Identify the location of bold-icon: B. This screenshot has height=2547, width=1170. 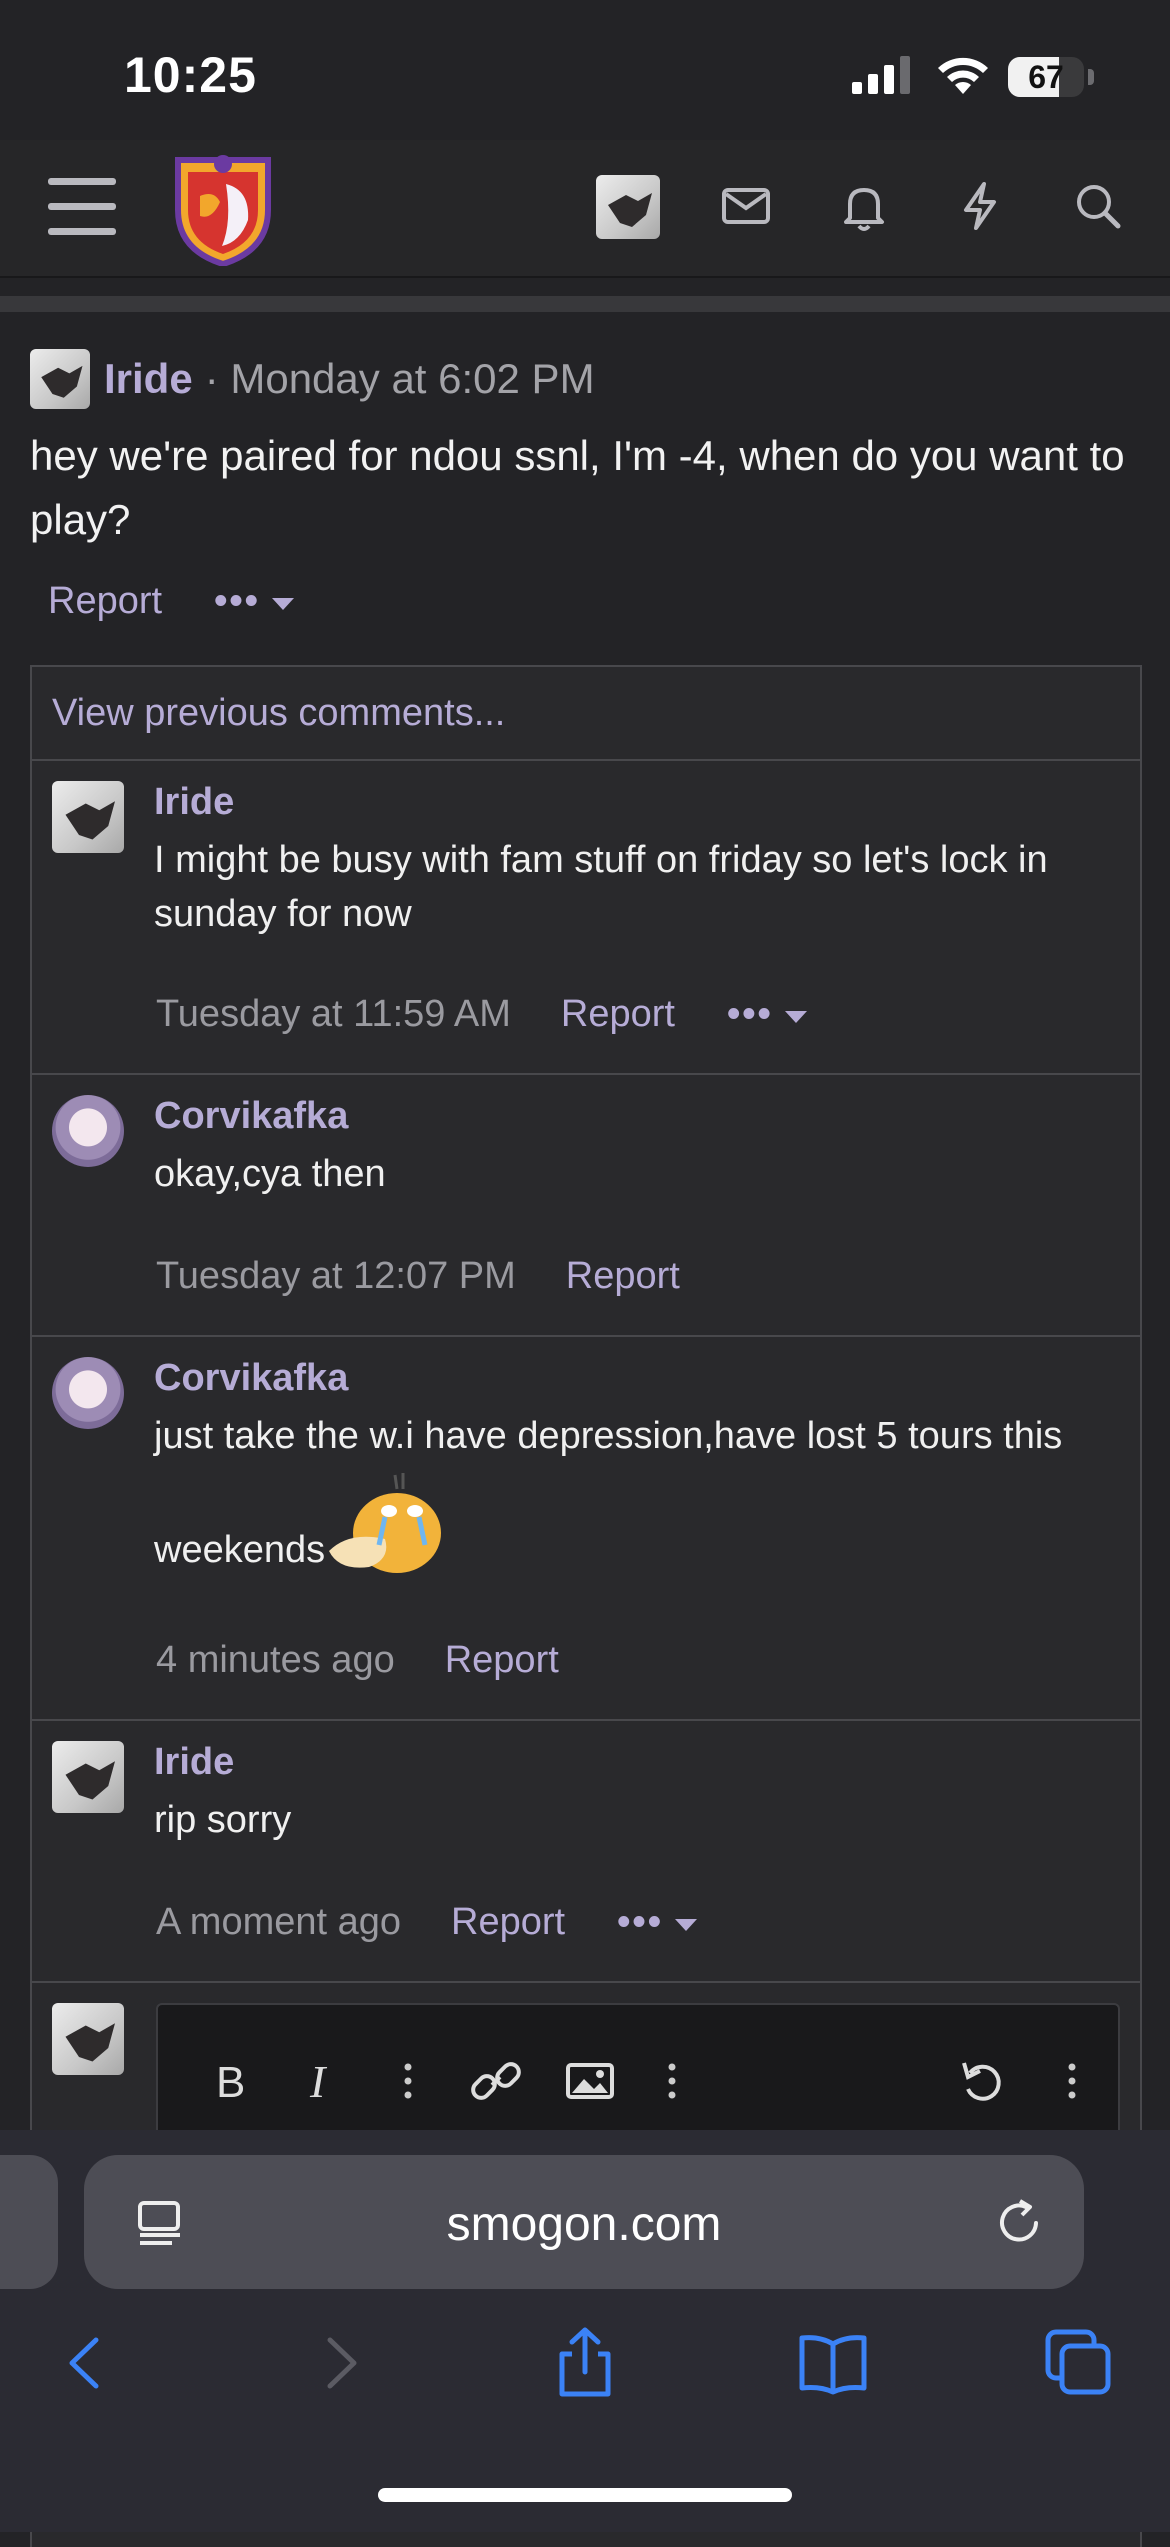
(232, 2081).